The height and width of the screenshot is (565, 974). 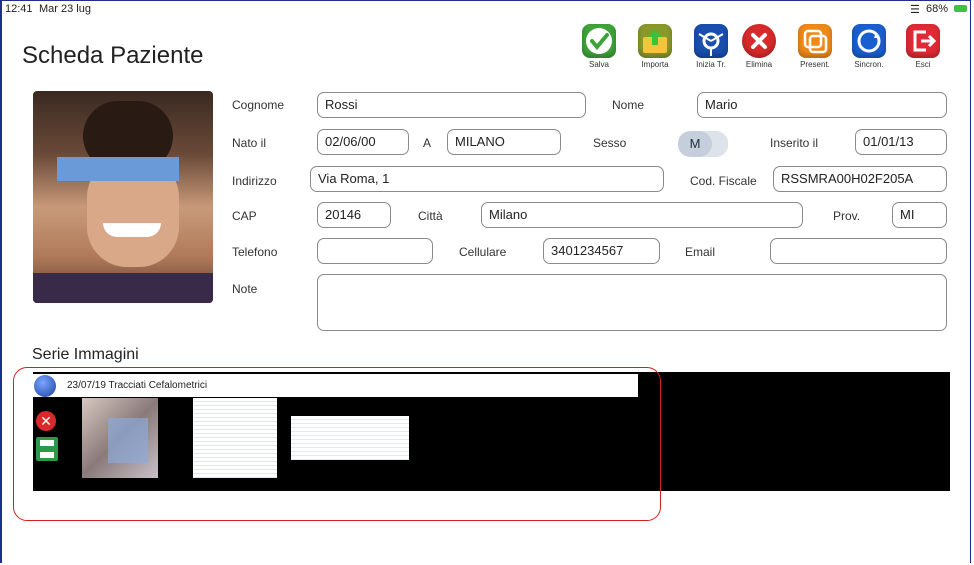 What do you see at coordinates (655, 64) in the screenshot?
I see `import-label: Importa` at bounding box center [655, 64].